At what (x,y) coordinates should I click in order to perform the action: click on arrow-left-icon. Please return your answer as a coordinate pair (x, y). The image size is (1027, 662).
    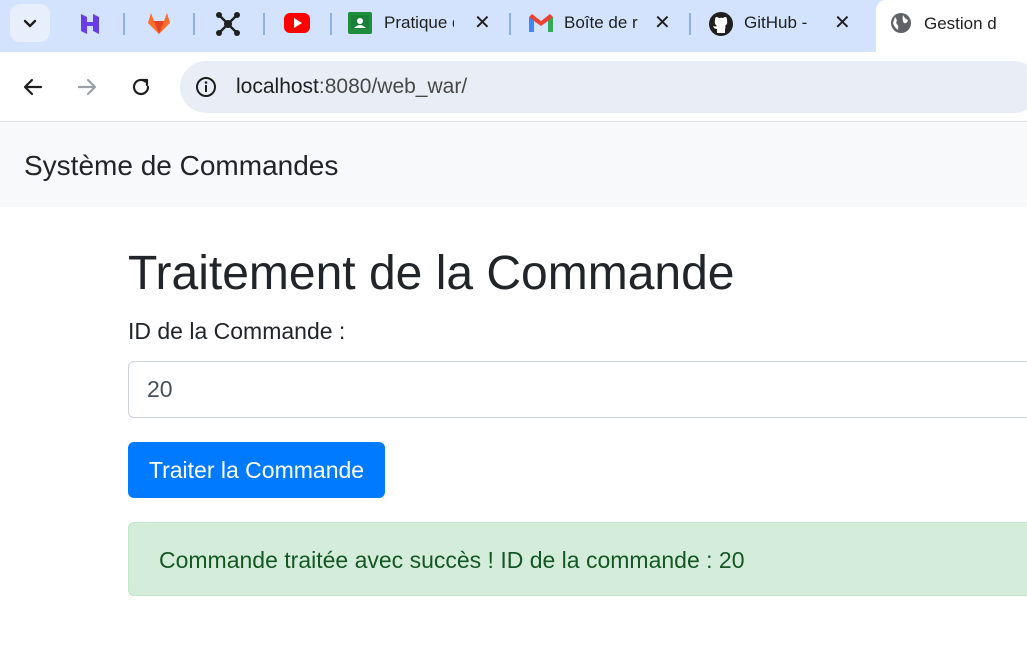
    Looking at the image, I should click on (33, 87).